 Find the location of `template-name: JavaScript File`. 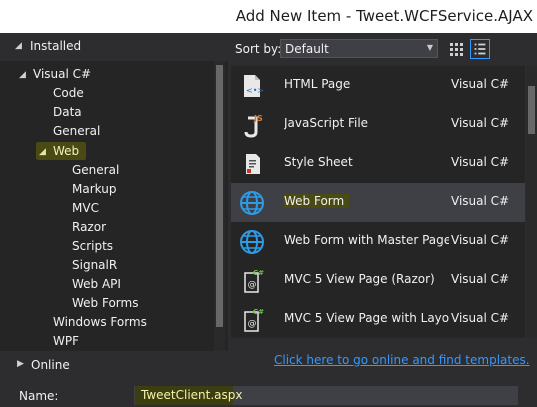

template-name: JavaScript File is located at coordinates (326, 123).